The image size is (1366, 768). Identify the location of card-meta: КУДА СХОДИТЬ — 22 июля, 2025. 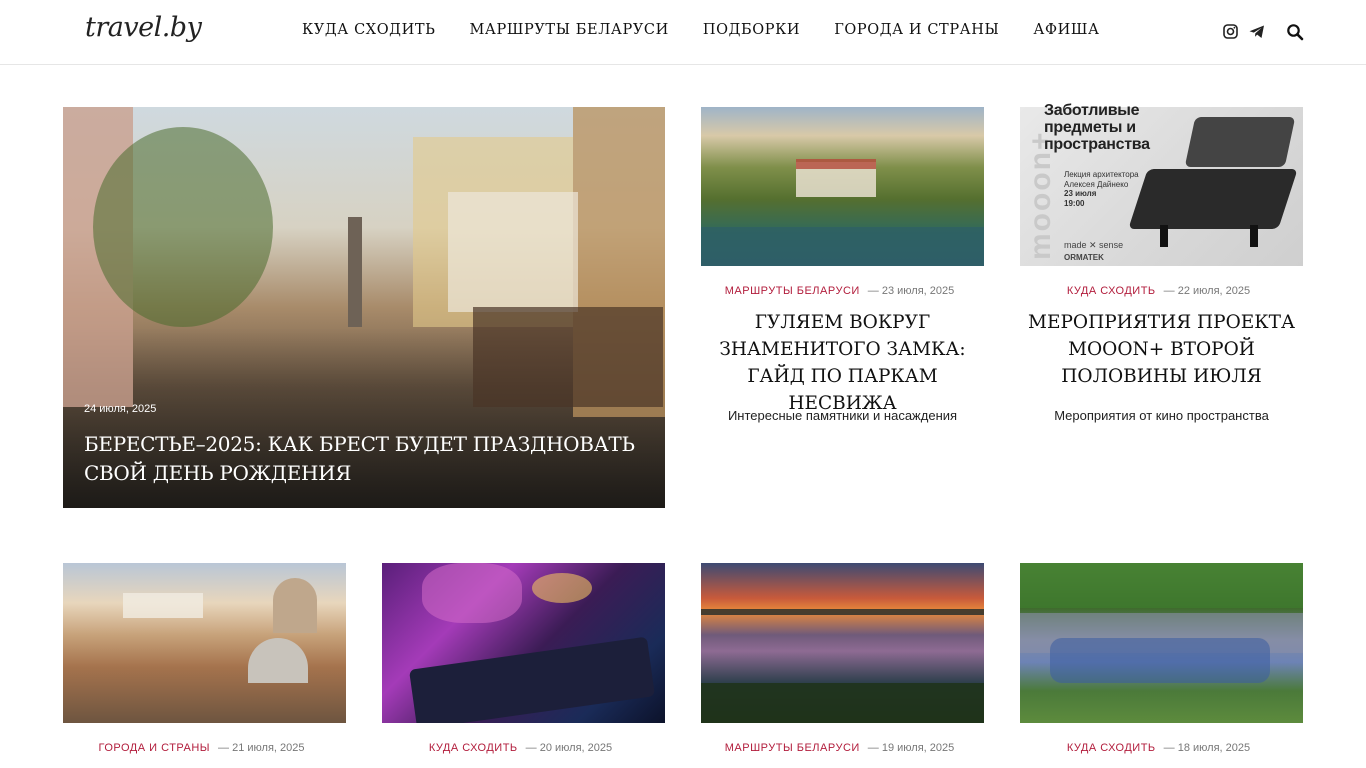
(1161, 291).